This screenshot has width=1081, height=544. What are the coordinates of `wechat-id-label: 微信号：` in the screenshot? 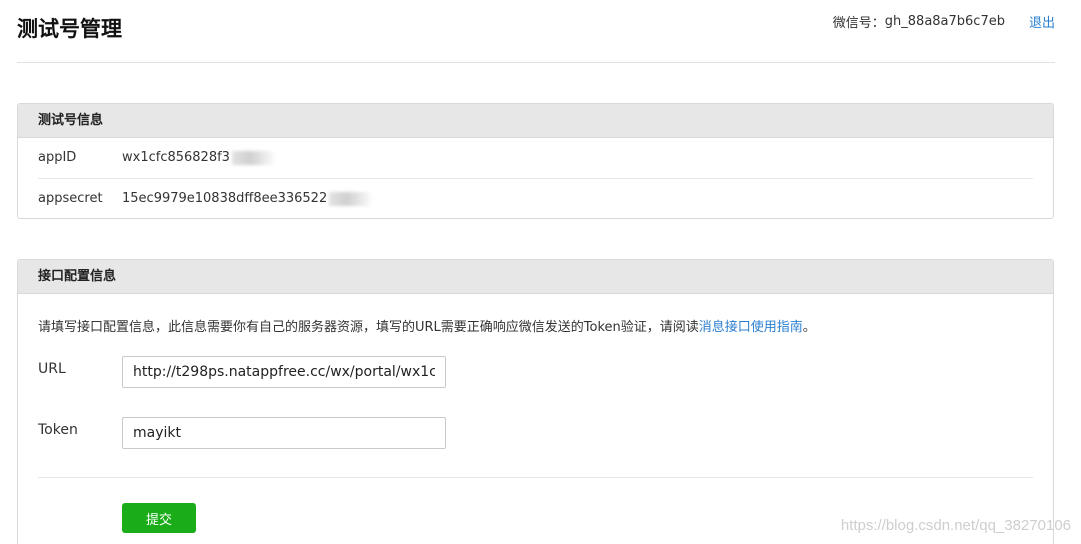 It's located at (858, 23).